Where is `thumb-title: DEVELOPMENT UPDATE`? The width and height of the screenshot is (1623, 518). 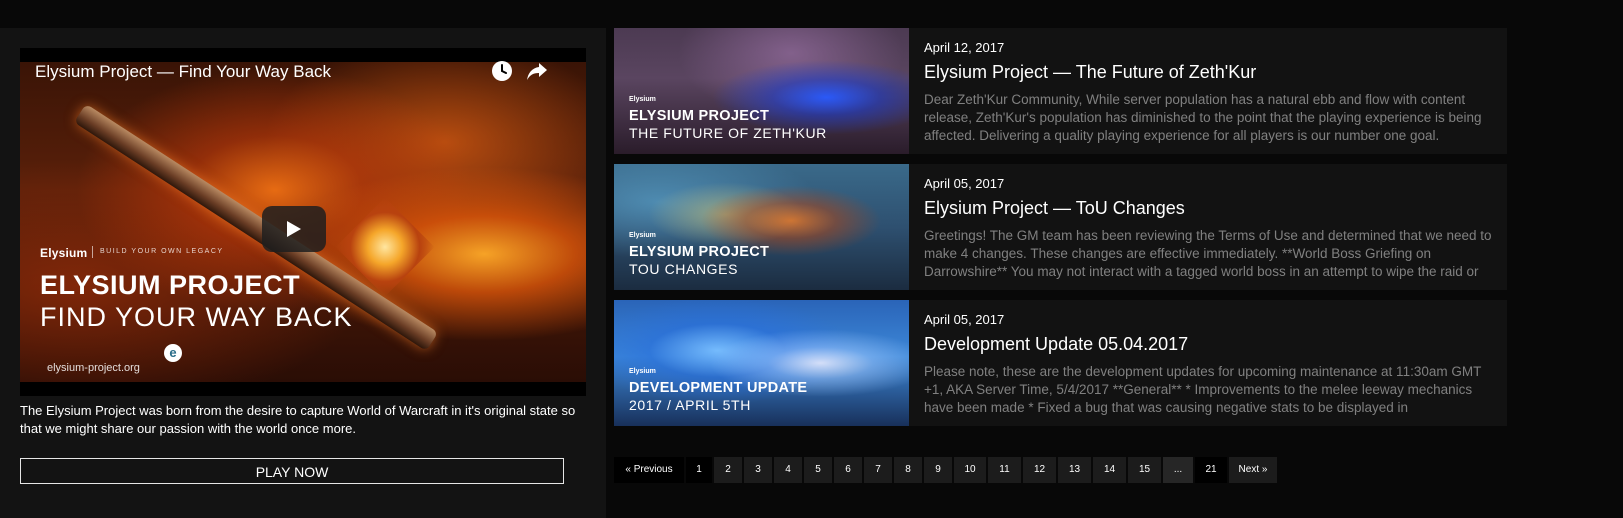
thumb-title: DEVELOPMENT UPDATE is located at coordinates (718, 388).